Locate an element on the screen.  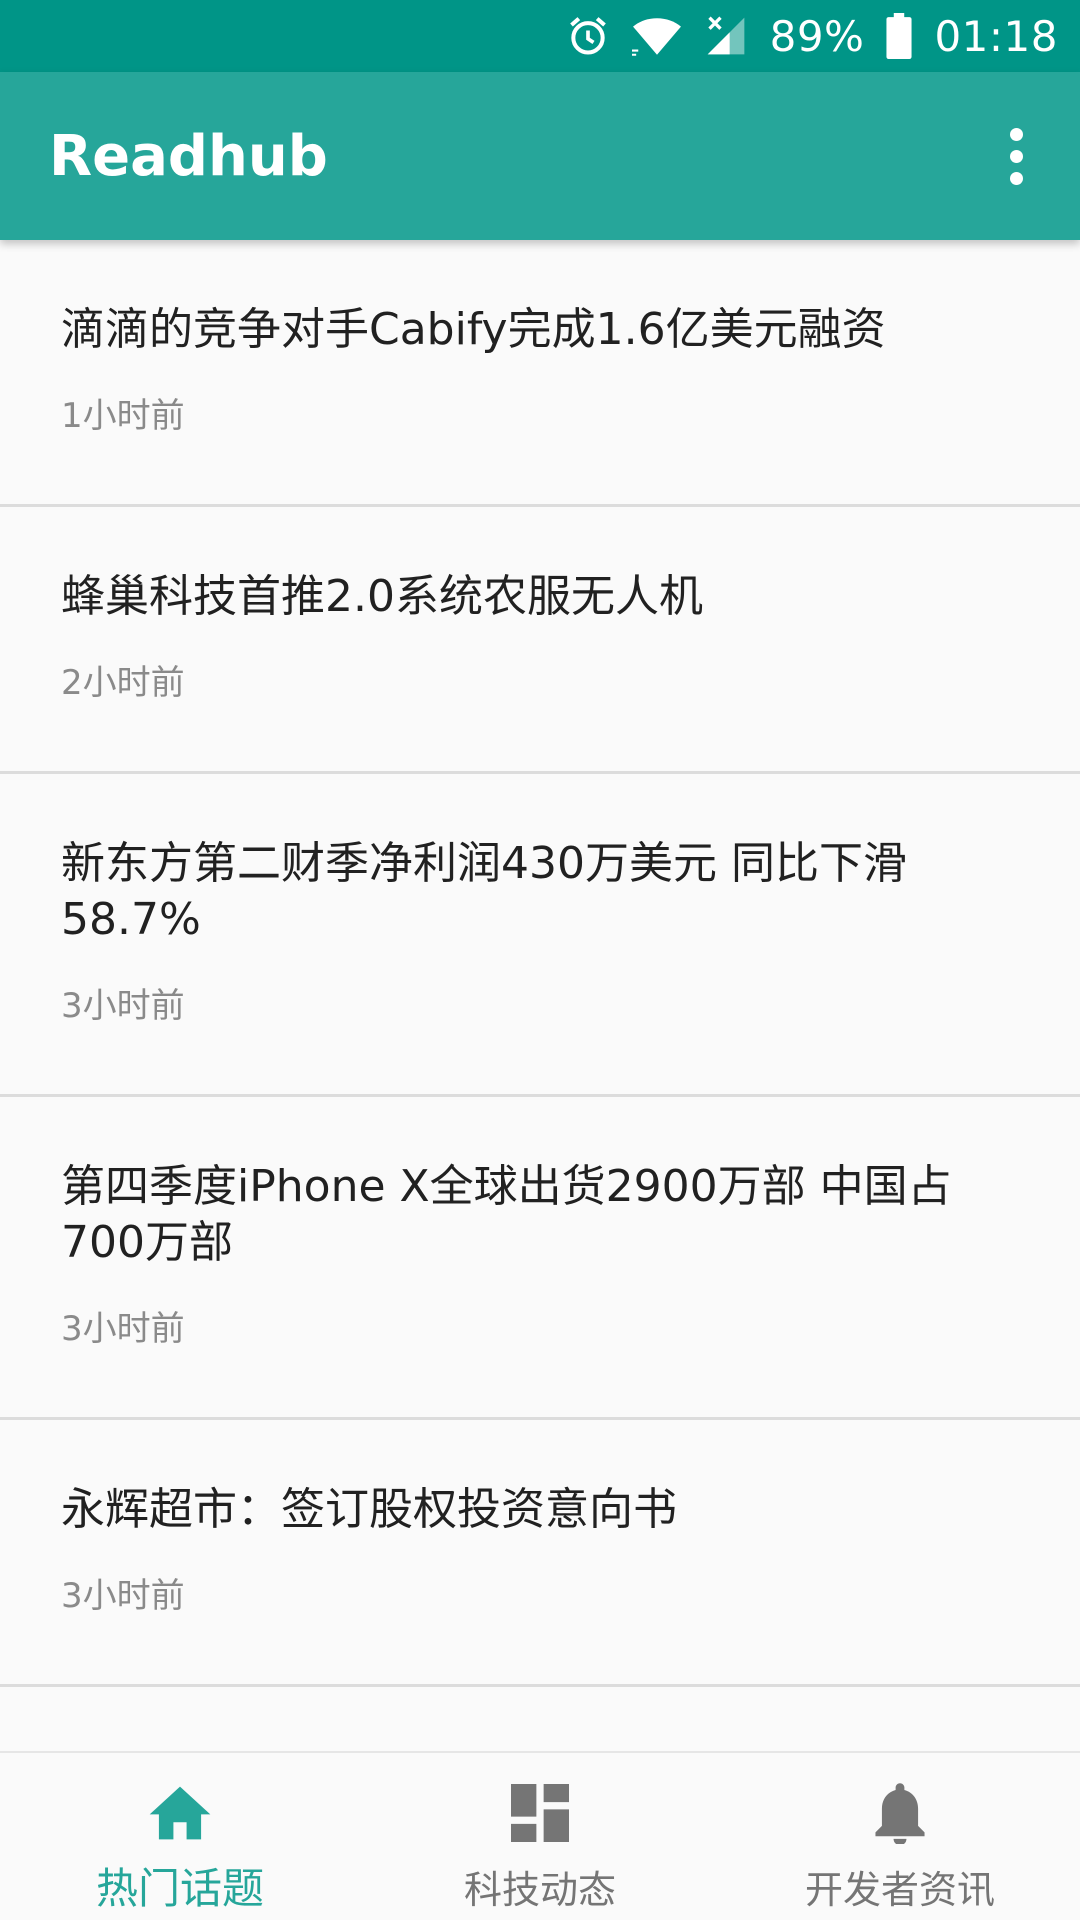
tab-label: 科技动态 is located at coordinates (539, 1890).